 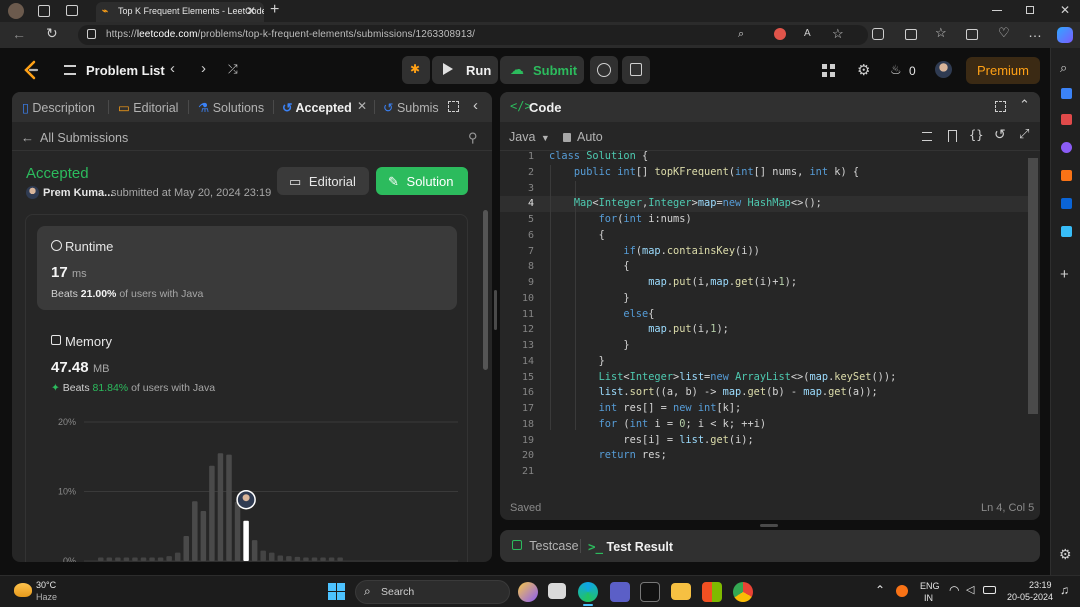 What do you see at coordinates (1066, 203) in the screenshot?
I see `outlook-icon` at bounding box center [1066, 203].